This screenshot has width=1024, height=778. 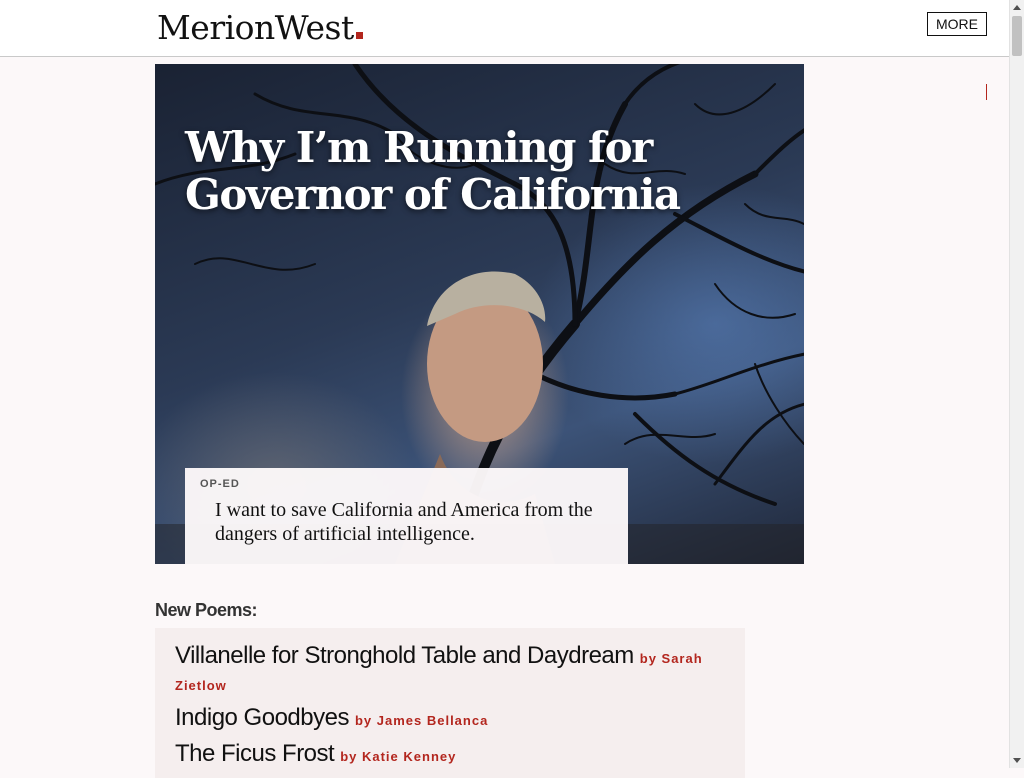 I want to click on accent-line, so click(x=986, y=92).